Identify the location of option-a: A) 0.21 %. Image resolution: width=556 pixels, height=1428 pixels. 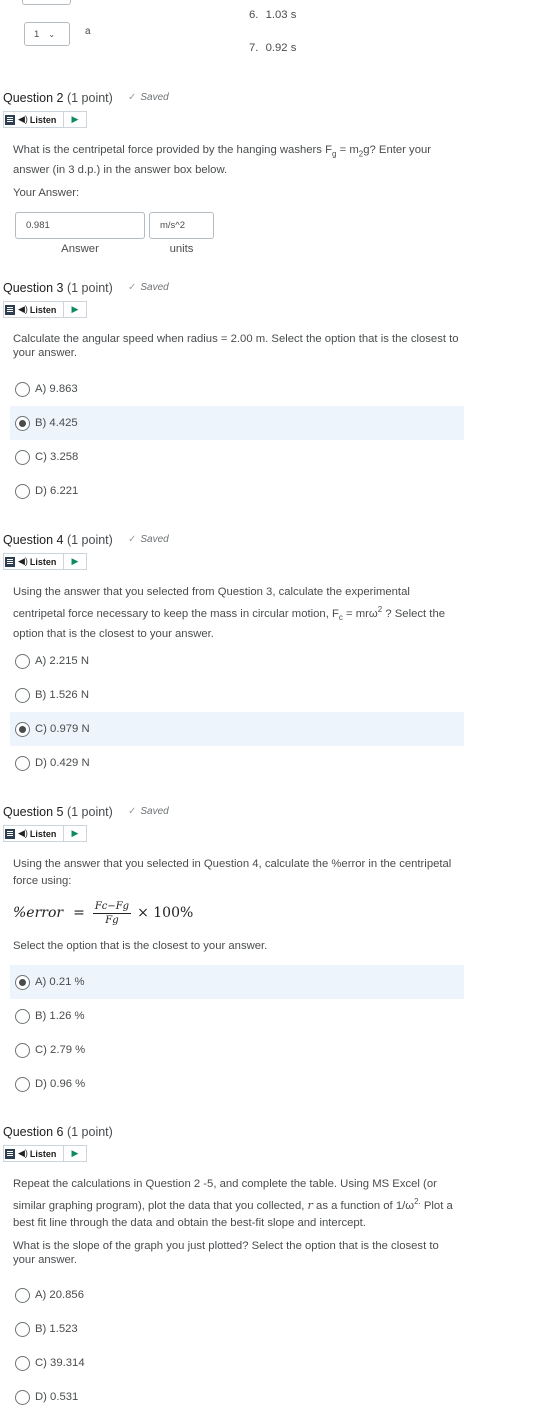
(237, 982).